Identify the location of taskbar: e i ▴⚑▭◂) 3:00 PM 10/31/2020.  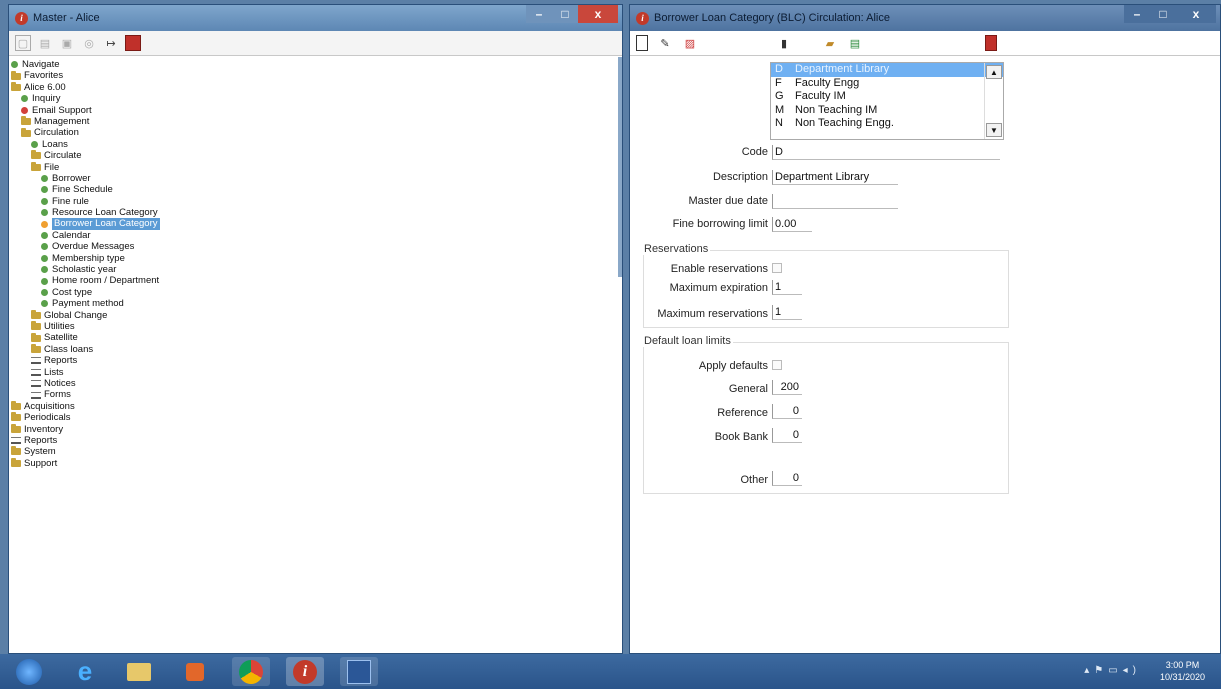
(610, 671).